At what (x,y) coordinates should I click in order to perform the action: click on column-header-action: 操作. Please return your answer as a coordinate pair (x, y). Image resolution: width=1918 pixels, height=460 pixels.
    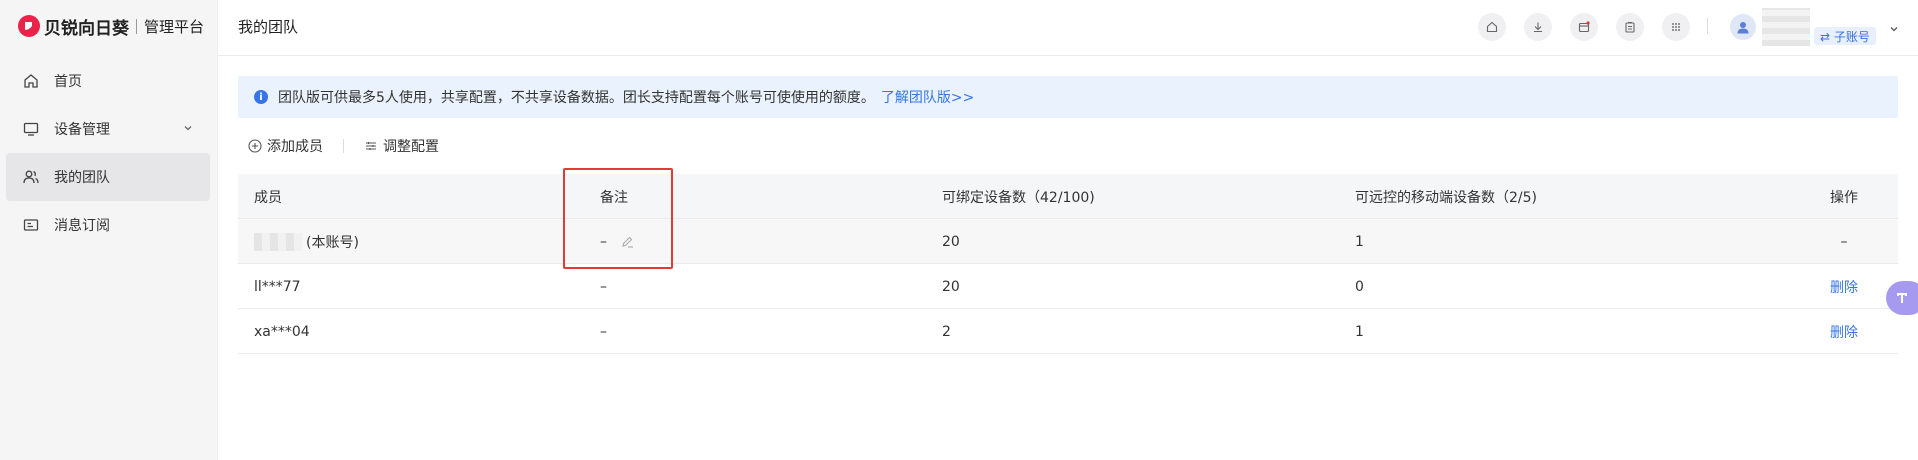
    Looking at the image, I should click on (1844, 197).